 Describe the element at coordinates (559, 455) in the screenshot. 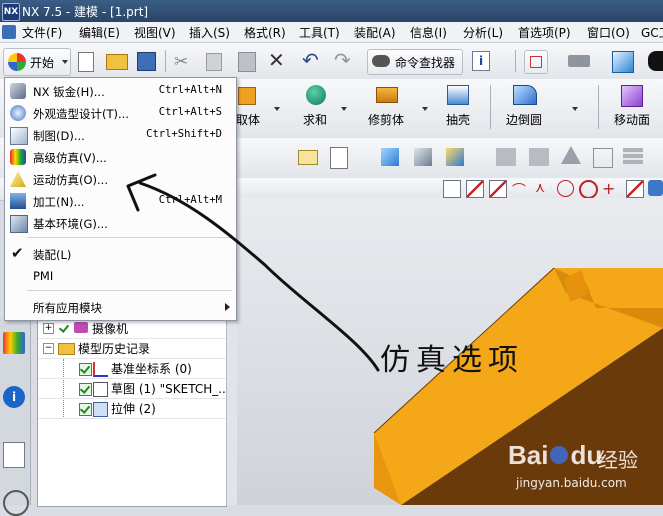

I see `paw-icon` at that location.